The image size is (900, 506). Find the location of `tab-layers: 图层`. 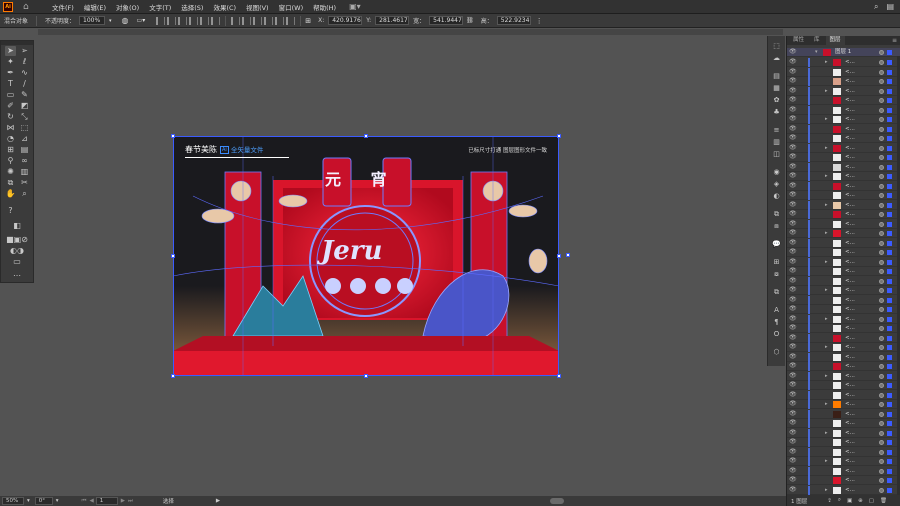

tab-layers: 图层 is located at coordinates (835, 40).